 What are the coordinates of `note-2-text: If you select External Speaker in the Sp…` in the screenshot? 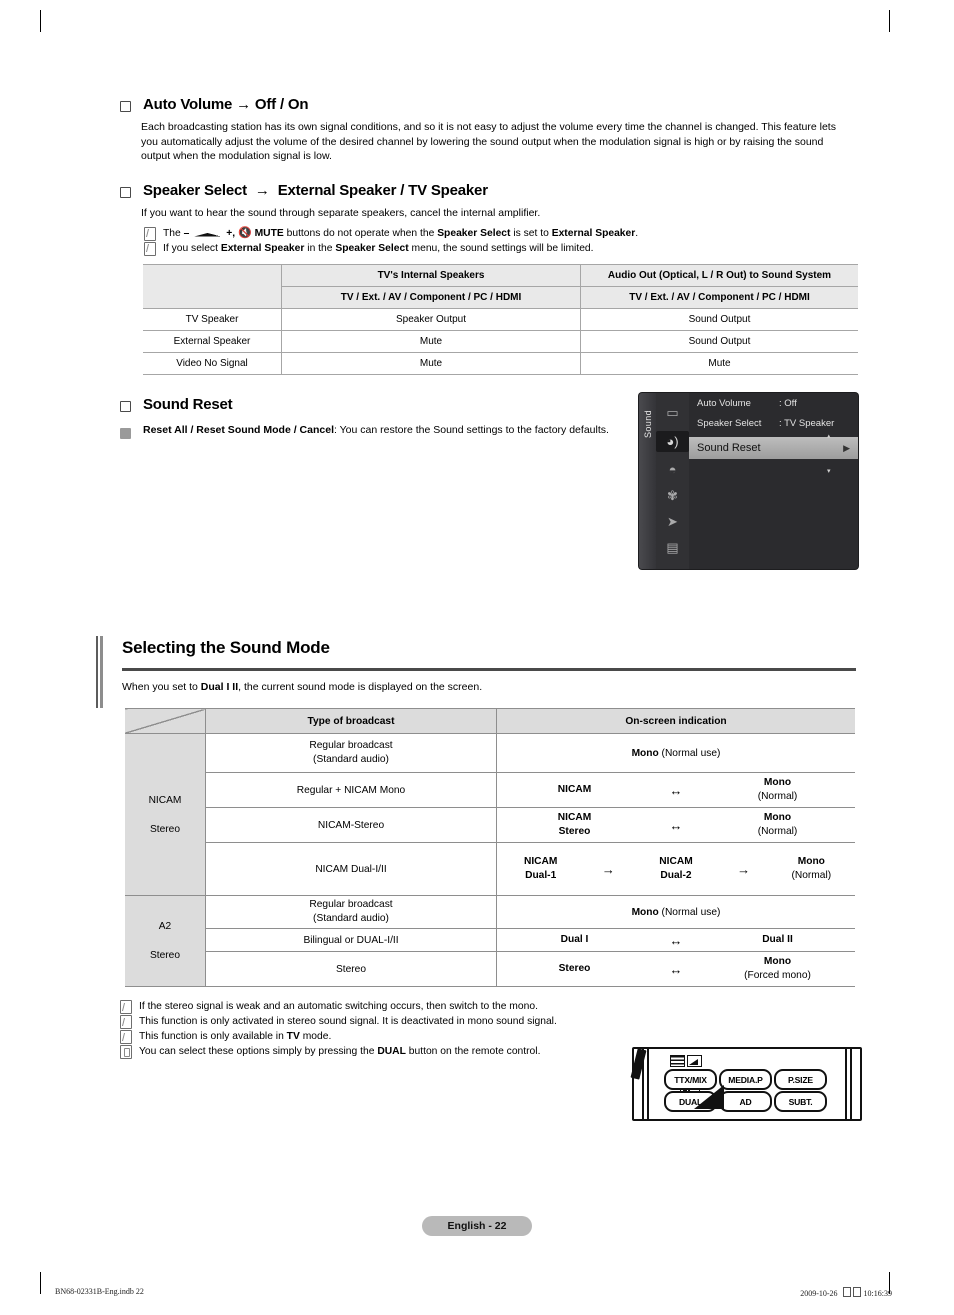 It's located at (378, 248).